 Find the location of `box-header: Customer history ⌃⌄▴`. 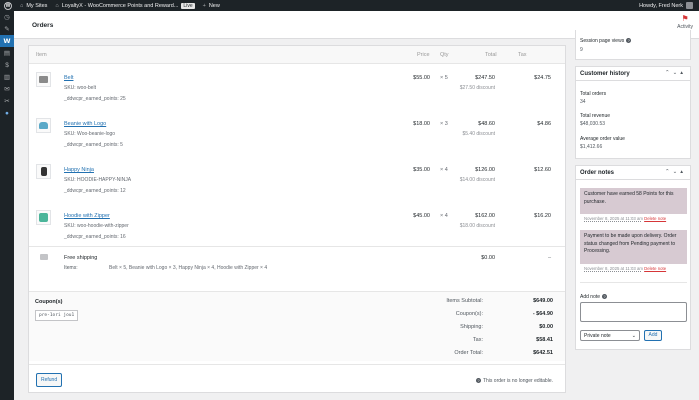

box-header: Customer history ⌃⌄▴ is located at coordinates (633, 74).